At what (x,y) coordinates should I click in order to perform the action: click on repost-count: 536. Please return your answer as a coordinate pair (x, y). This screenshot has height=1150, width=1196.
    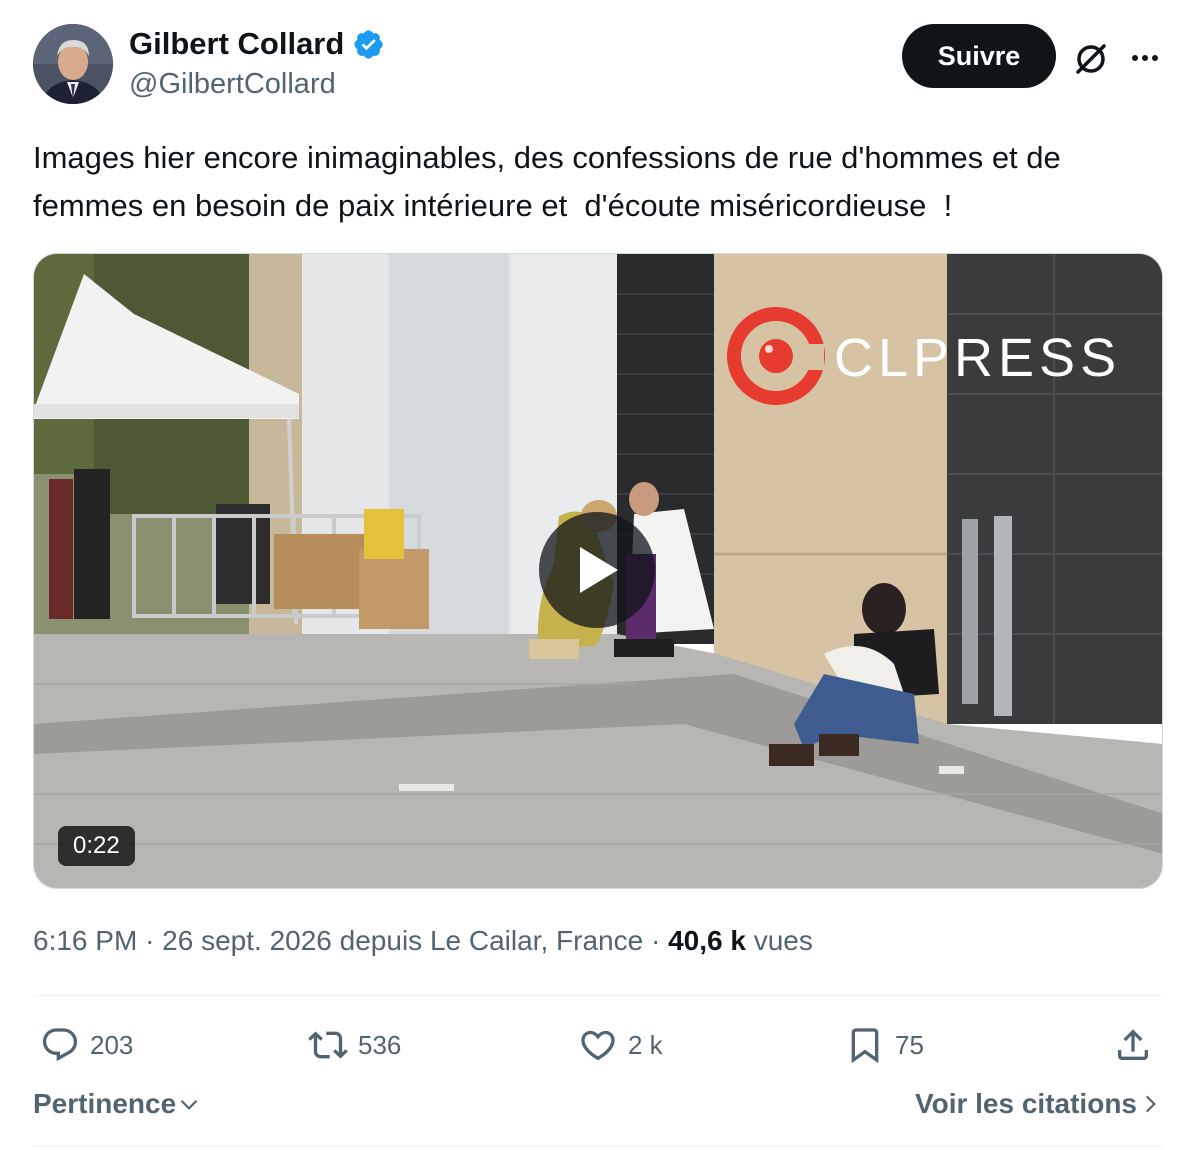
    Looking at the image, I should click on (380, 1044).